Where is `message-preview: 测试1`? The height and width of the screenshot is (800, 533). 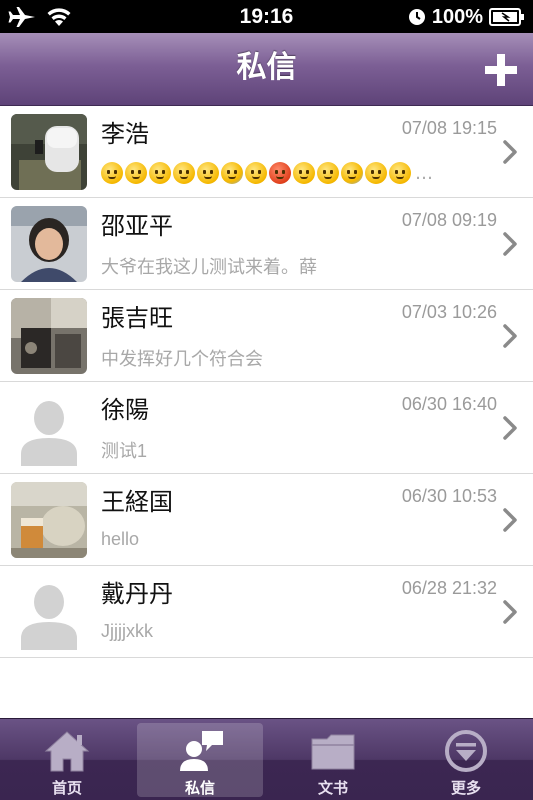
message-preview: 测试1 is located at coordinates (124, 451).